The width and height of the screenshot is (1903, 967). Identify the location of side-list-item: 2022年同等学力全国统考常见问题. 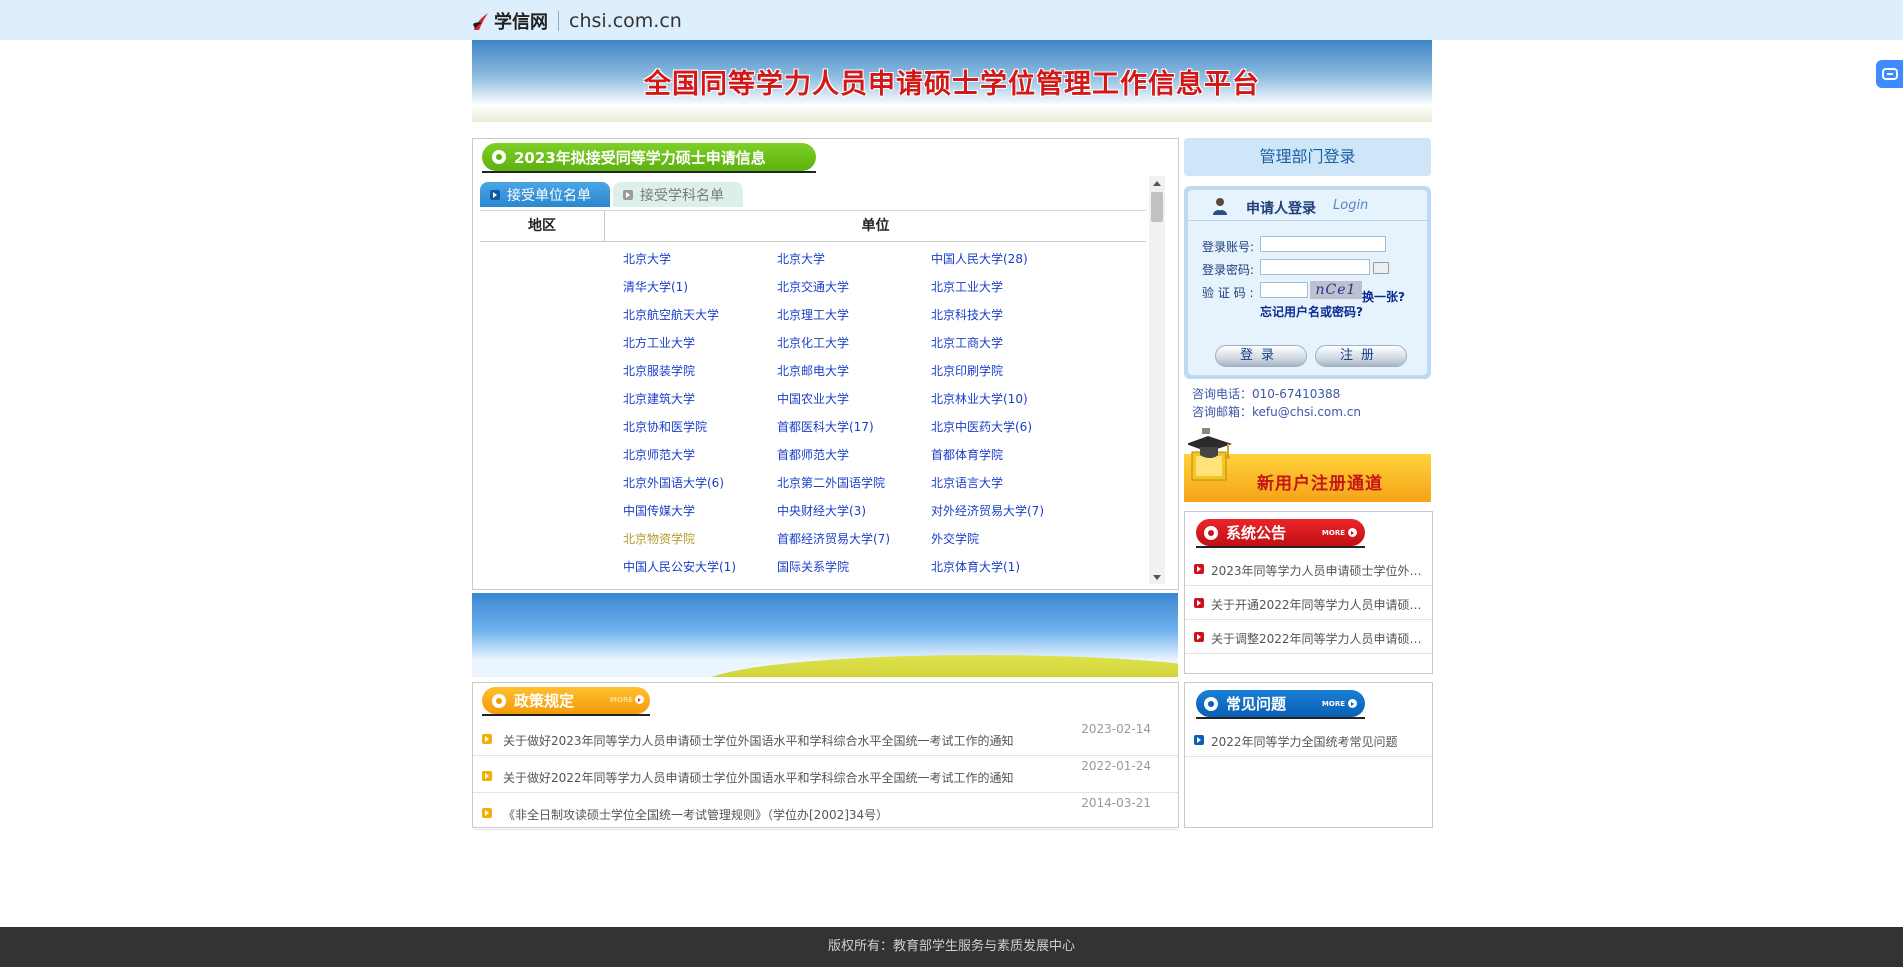
(1308, 740).